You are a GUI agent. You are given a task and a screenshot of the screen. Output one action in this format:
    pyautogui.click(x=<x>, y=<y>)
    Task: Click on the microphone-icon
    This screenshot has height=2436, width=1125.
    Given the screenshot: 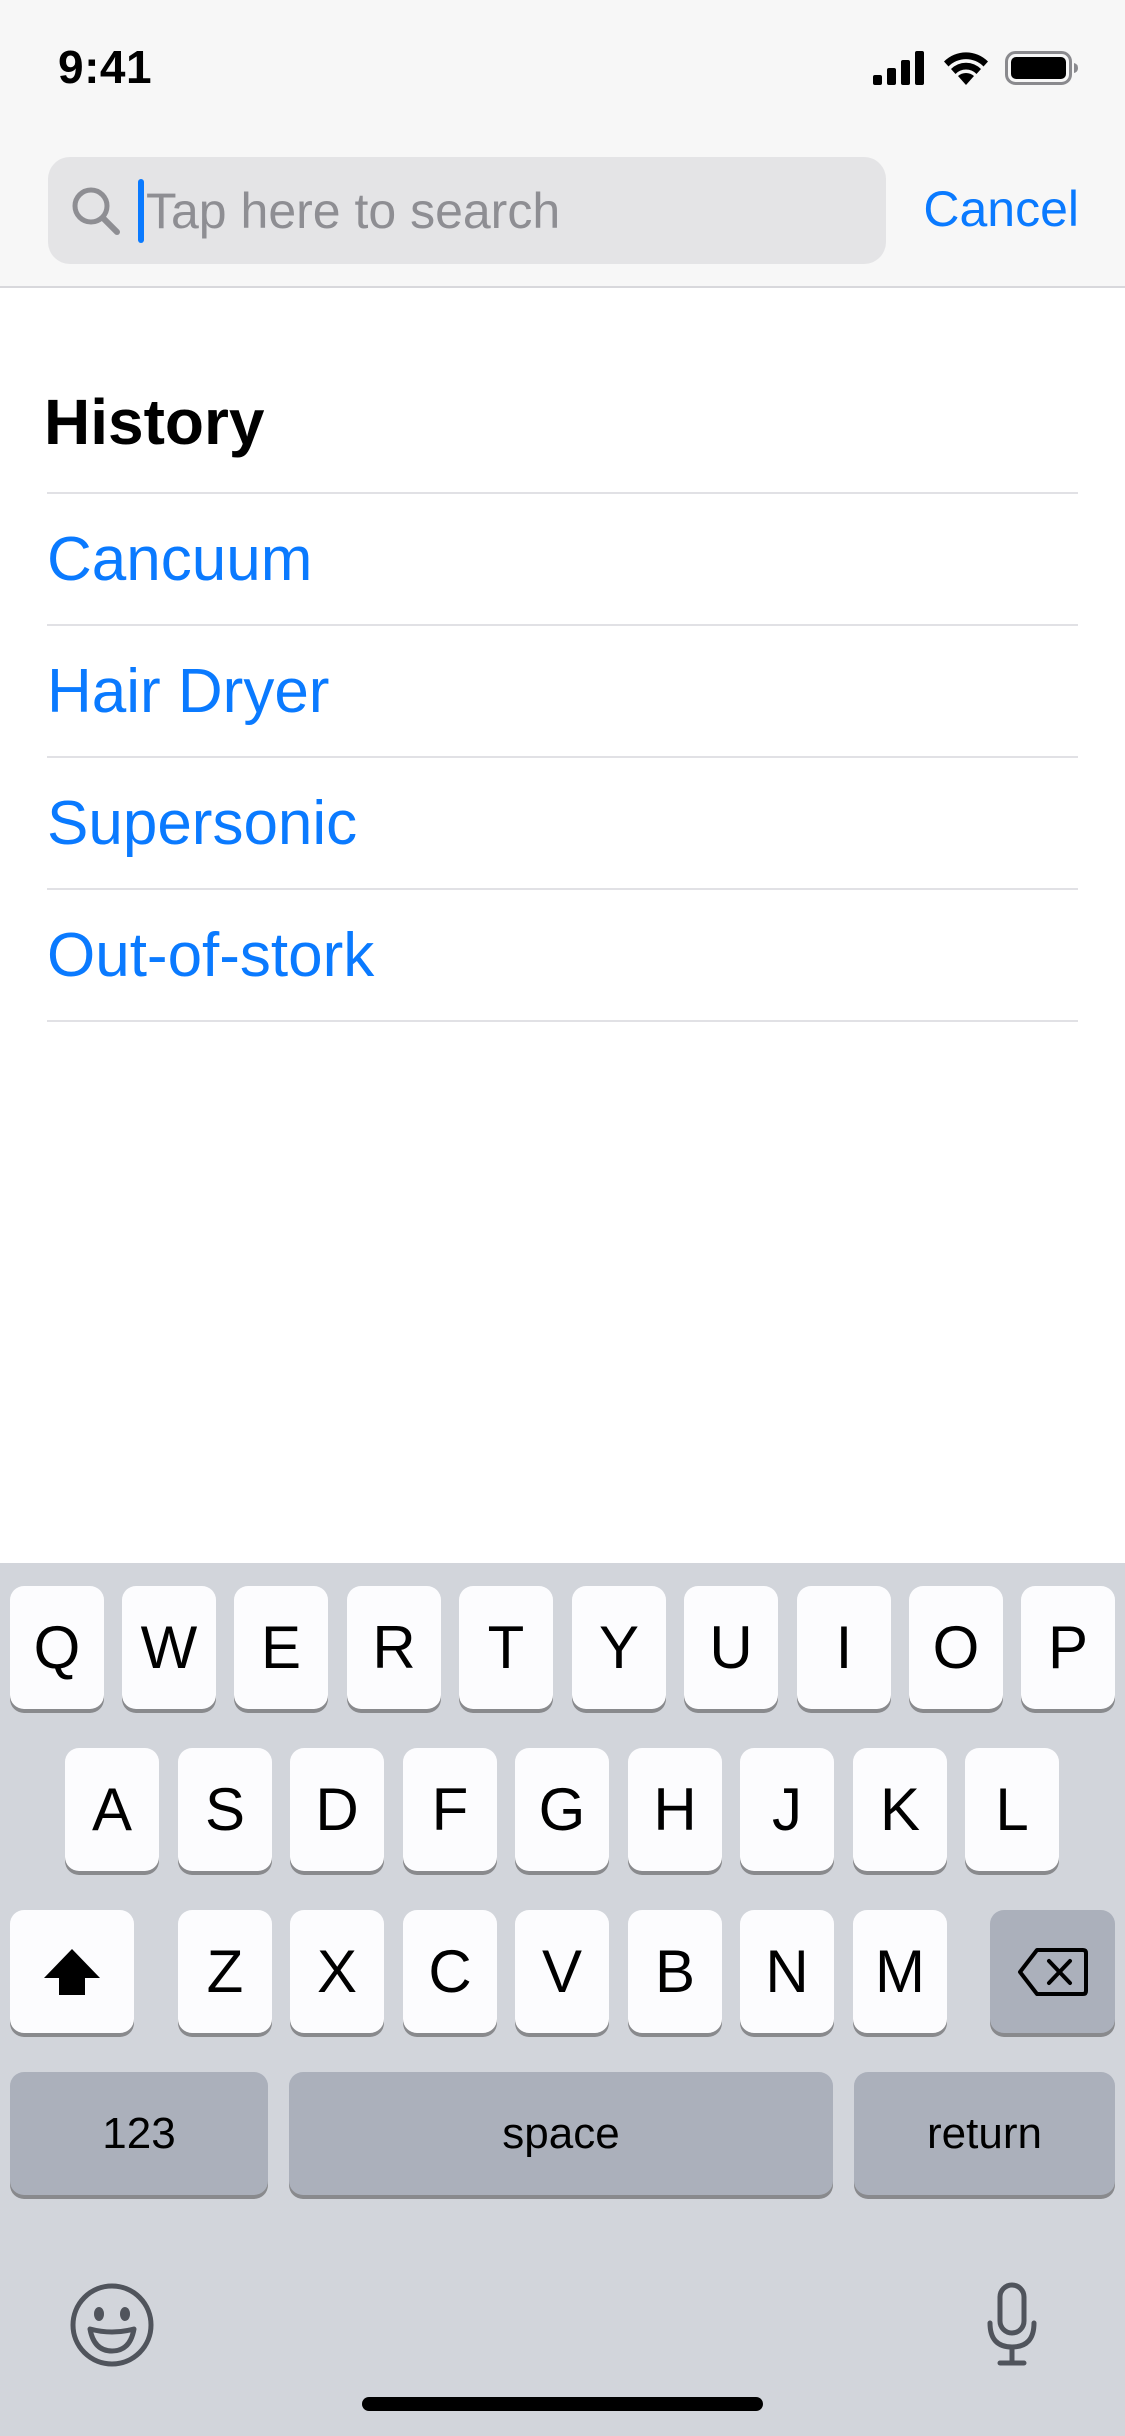 What is the action you would take?
    pyautogui.click(x=1012, y=2325)
    